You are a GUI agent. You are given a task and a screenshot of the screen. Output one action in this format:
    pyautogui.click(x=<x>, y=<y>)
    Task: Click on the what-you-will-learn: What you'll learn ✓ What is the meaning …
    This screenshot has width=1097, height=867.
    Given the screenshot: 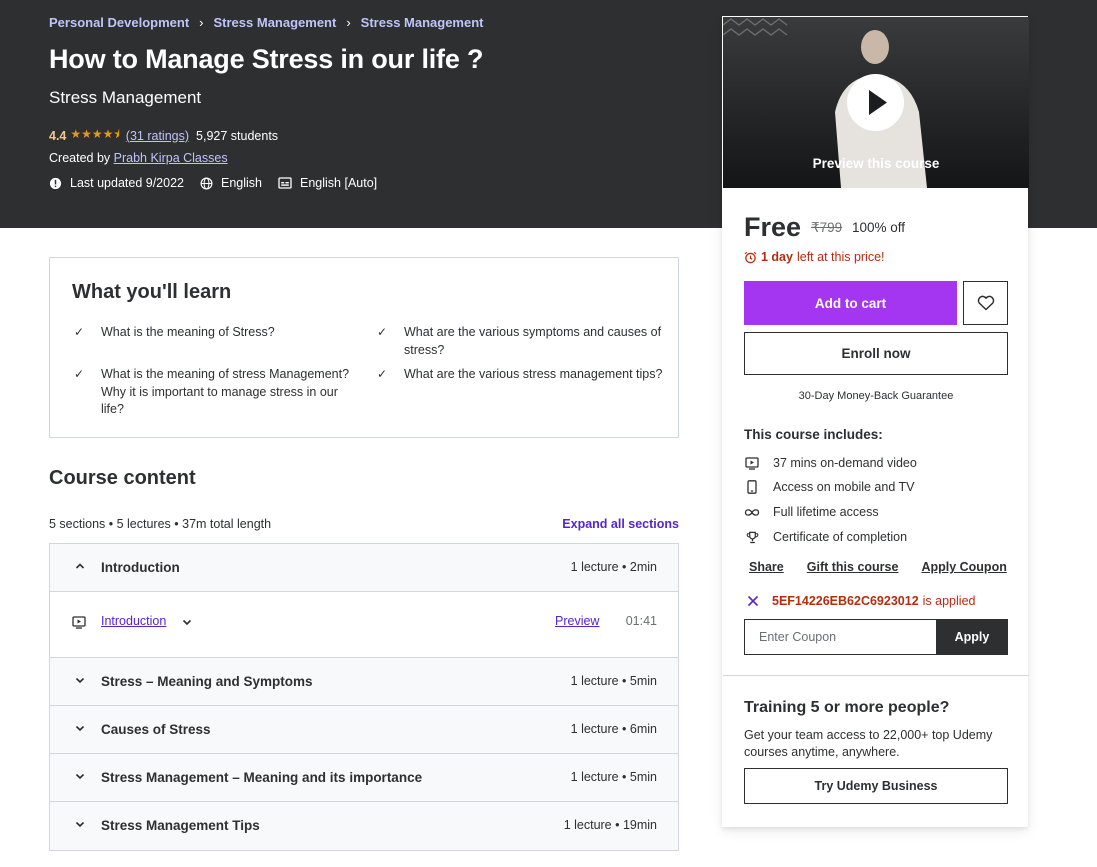 What is the action you would take?
    pyautogui.click(x=364, y=347)
    